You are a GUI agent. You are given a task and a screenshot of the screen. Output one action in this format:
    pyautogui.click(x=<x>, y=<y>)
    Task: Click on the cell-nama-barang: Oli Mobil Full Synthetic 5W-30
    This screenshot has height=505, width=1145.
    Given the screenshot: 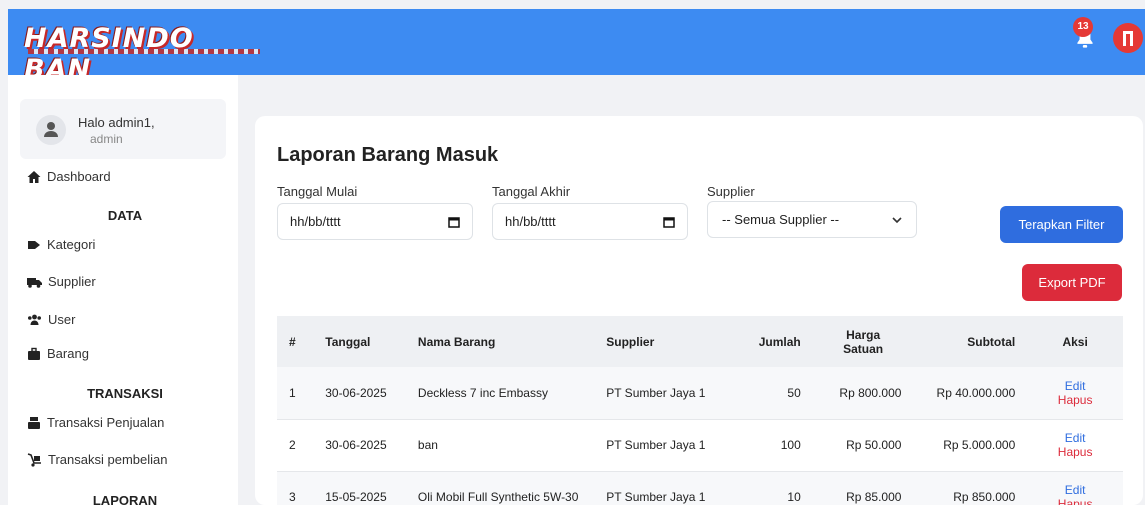 What is the action you would take?
    pyautogui.click(x=500, y=488)
    